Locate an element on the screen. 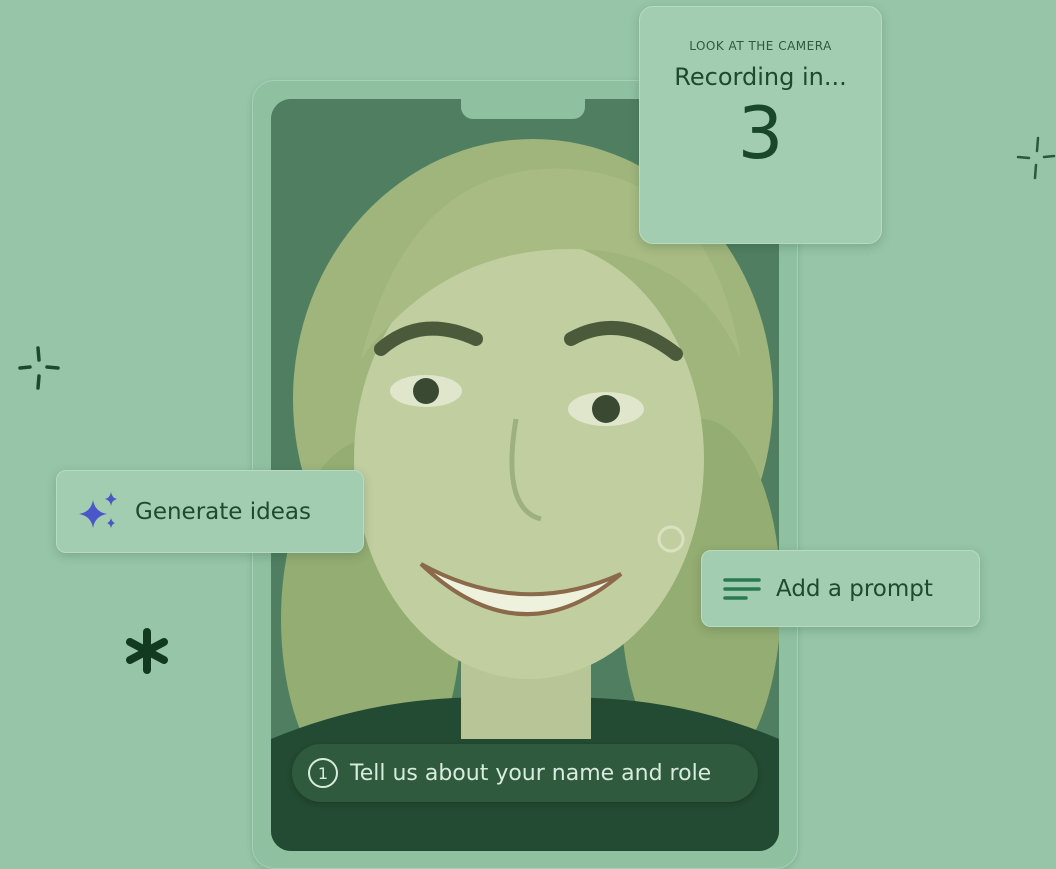 The width and height of the screenshot is (1056, 869). recording-countdown-card: LOOK AT THE CAMERA Recording in... 3 is located at coordinates (760, 125).